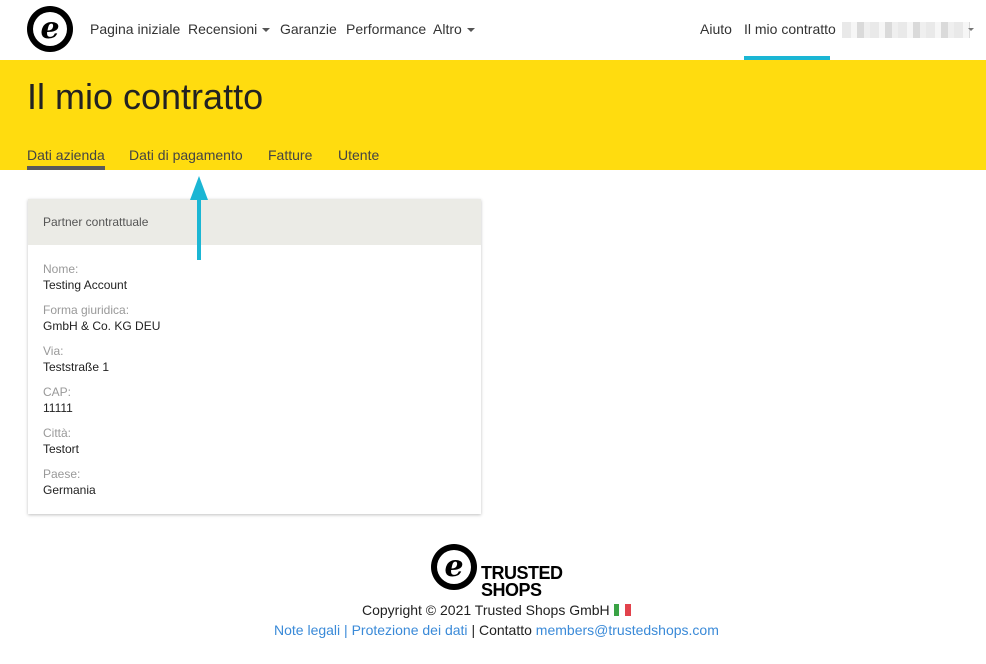 This screenshot has width=986, height=664. I want to click on footer-brand-wordmark: TRUSTED SHOPS, so click(531, 582).